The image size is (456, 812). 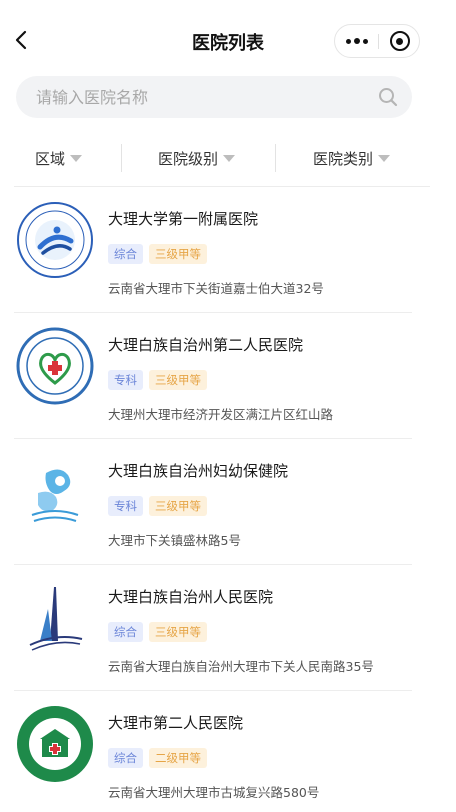 I want to click on target-close-icon, so click(x=399, y=41).